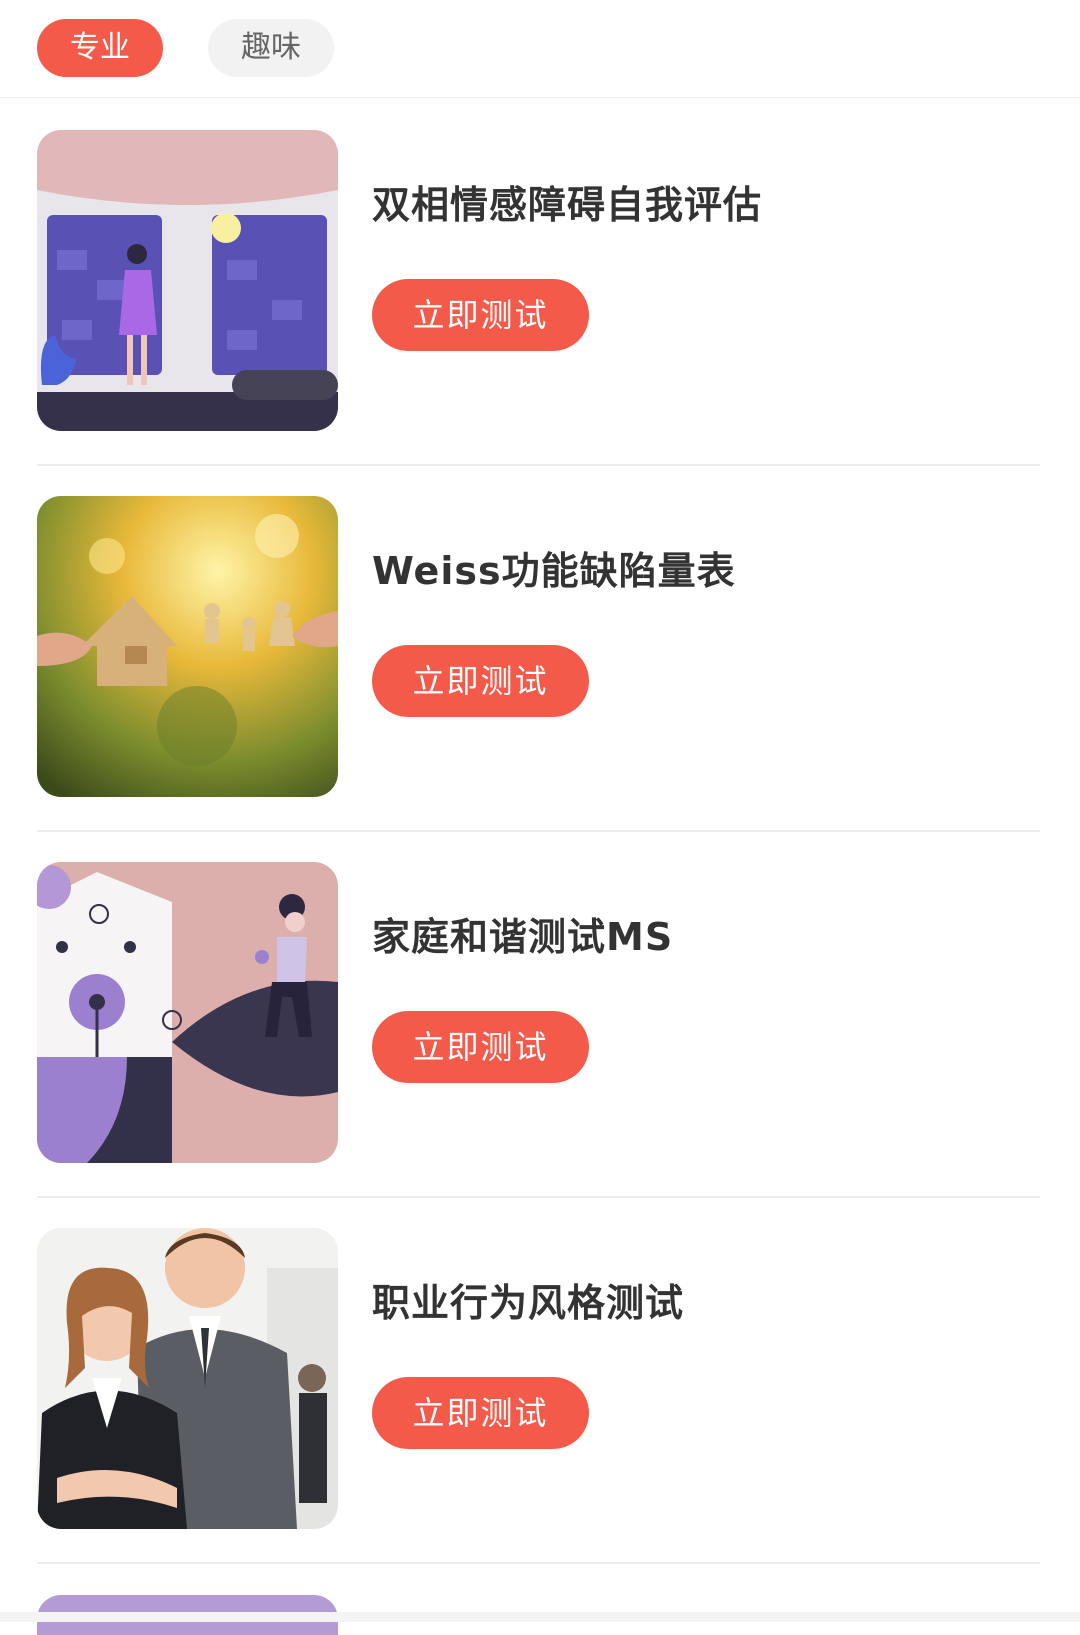 The image size is (1080, 1635). I want to click on test-title: 双相情感障碍自我评估, so click(567, 205).